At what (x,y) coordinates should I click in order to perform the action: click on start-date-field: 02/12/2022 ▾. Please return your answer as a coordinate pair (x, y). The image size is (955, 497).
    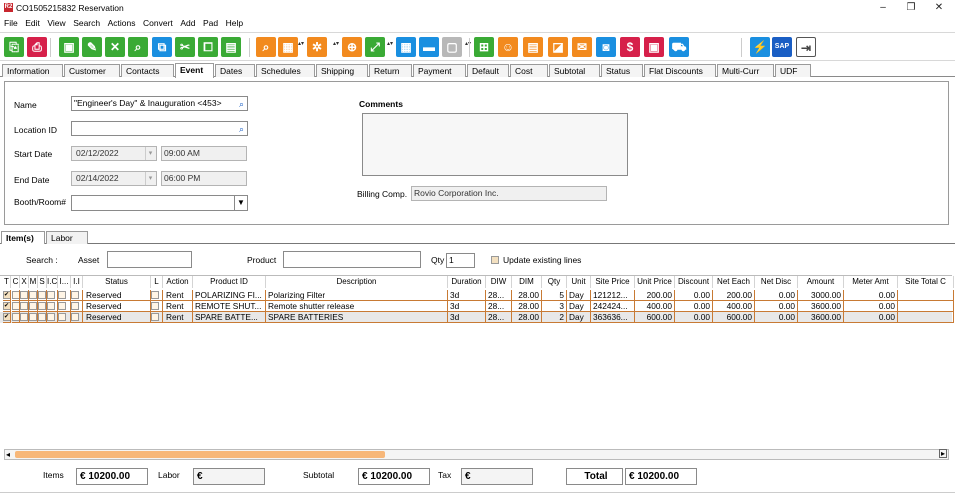
    Looking at the image, I should click on (114, 153).